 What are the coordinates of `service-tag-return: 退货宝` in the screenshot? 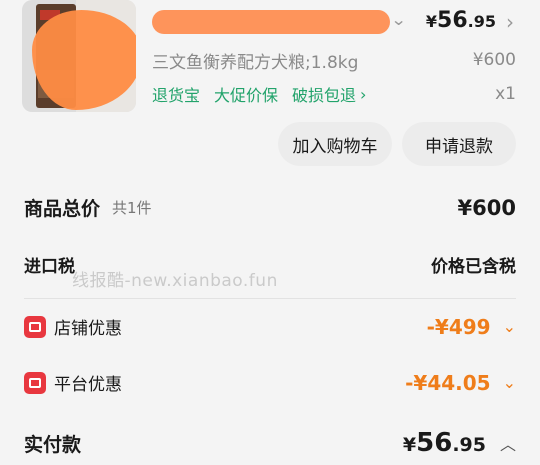 It's located at (176, 94).